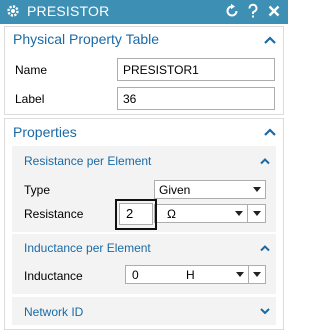 This screenshot has height=333, width=320. Describe the element at coordinates (37, 190) in the screenshot. I see `type-label: Type` at that location.